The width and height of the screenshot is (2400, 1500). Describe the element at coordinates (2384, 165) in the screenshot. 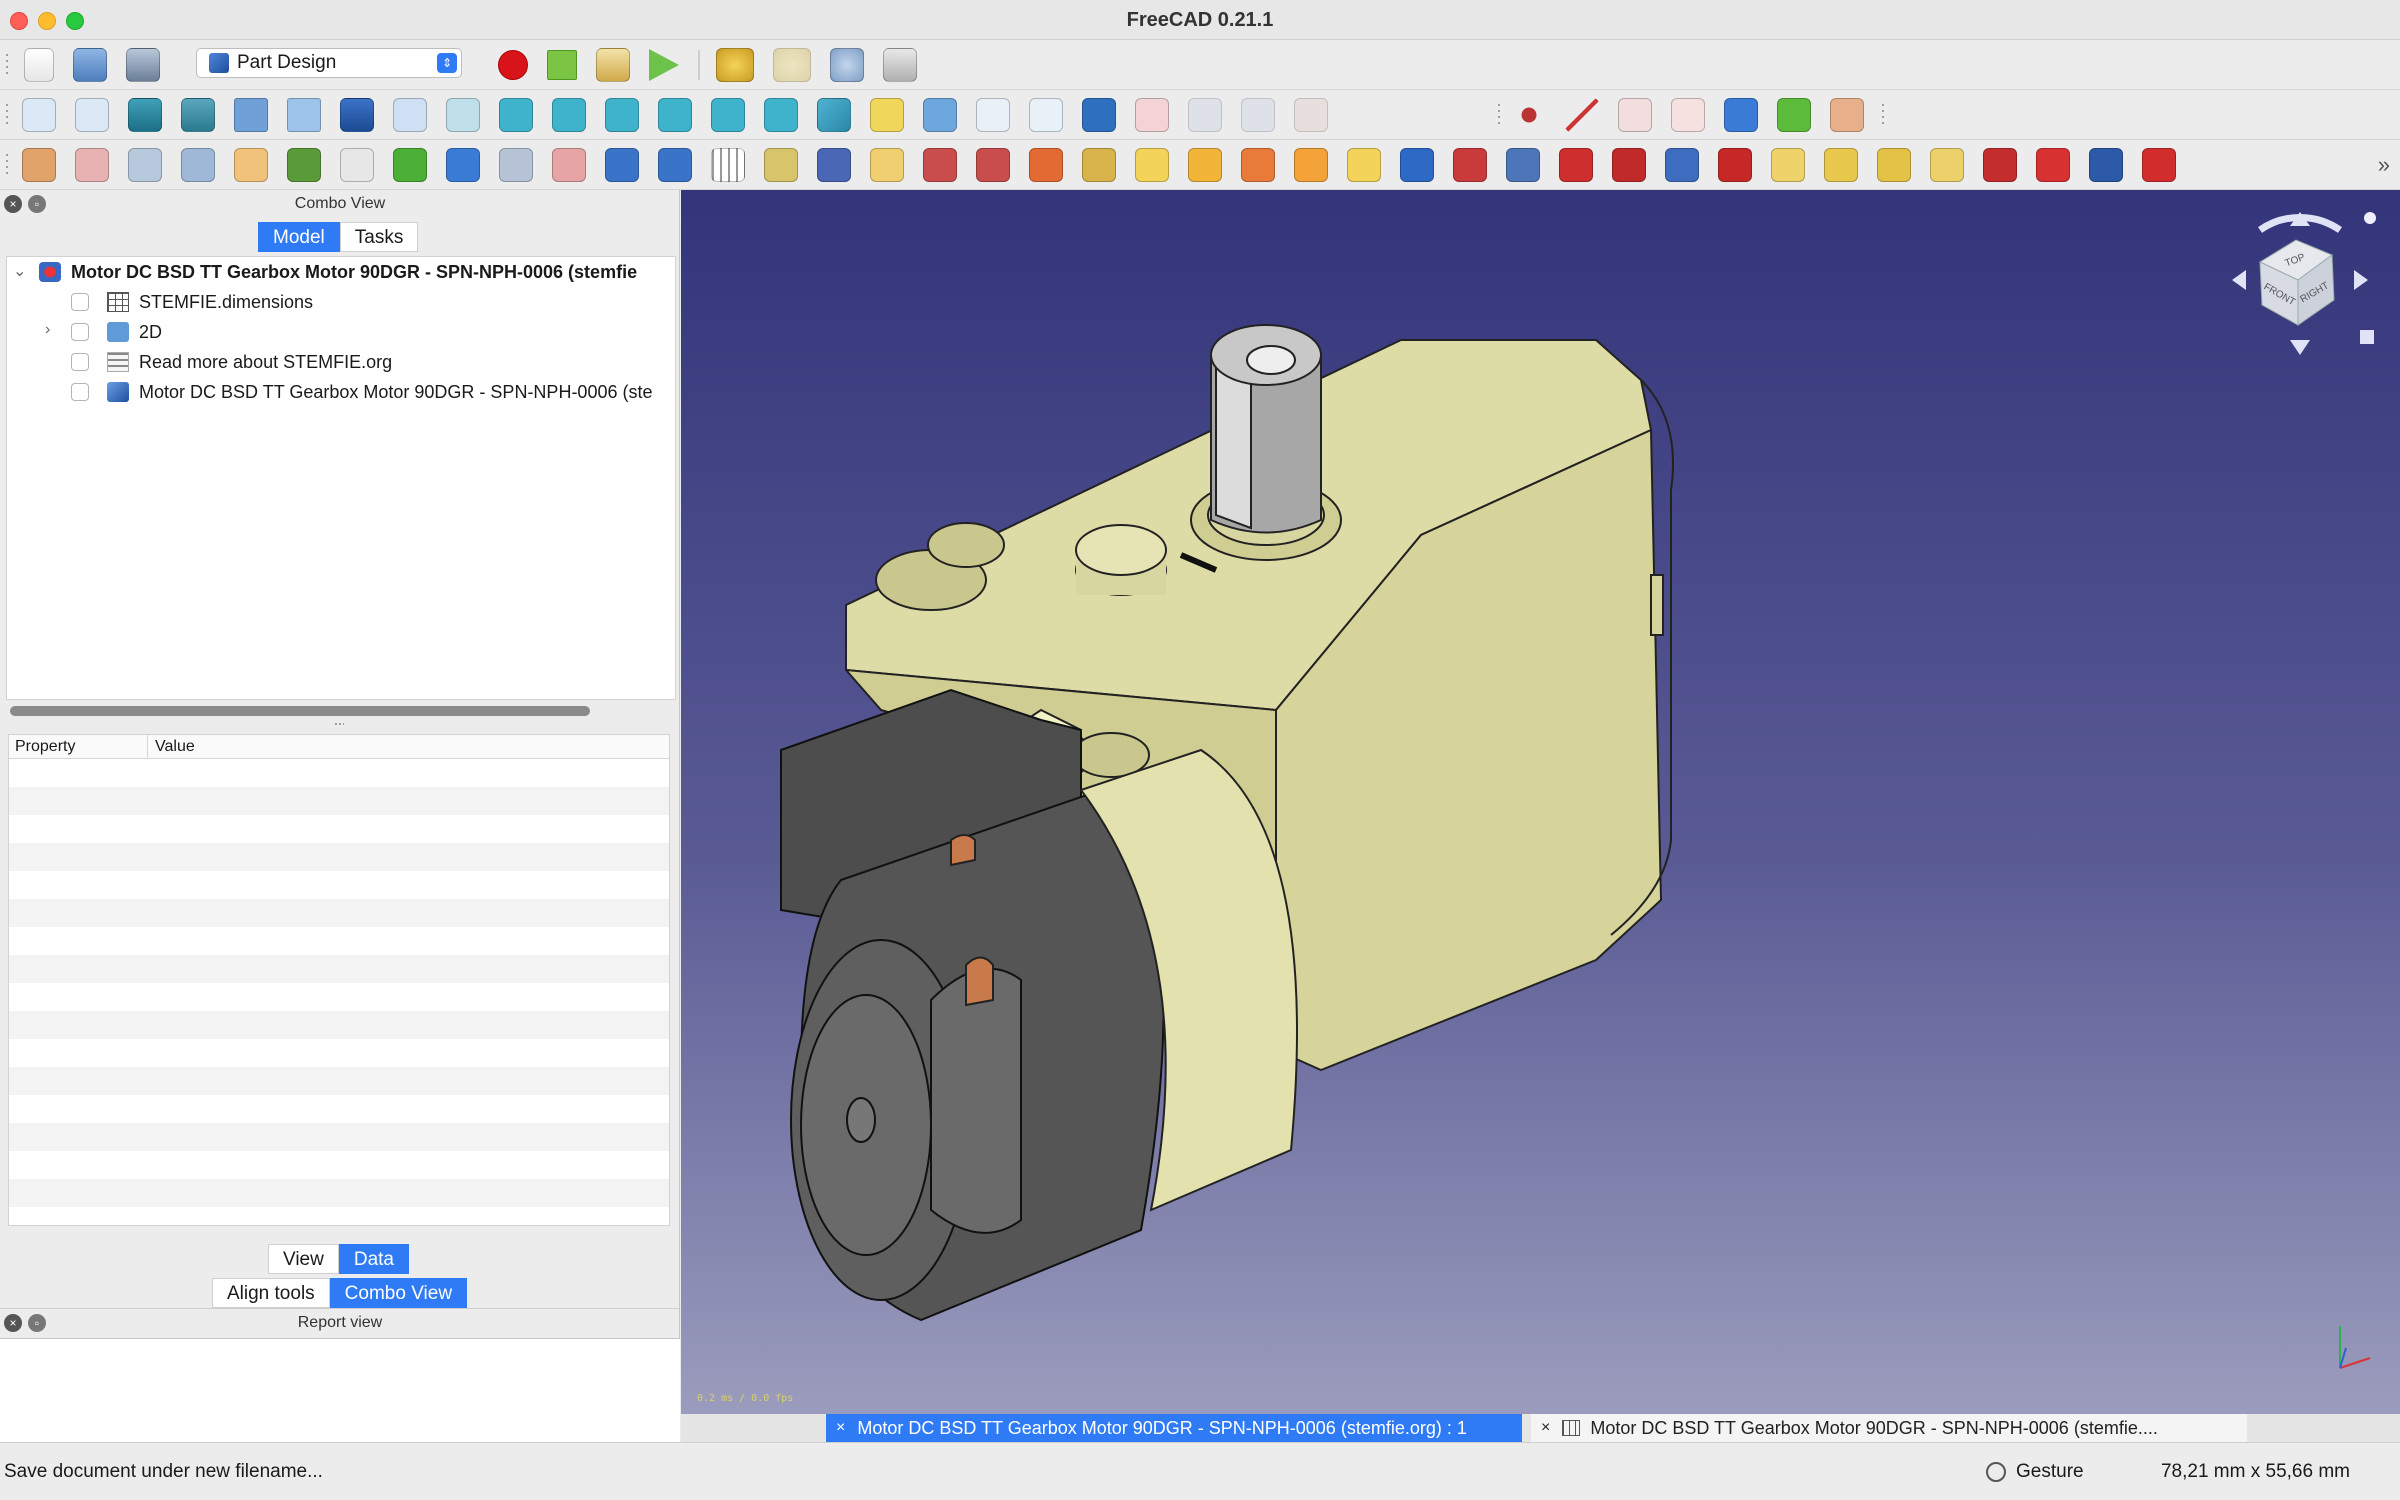

I see `toolbar-overflow-icon: »` at that location.